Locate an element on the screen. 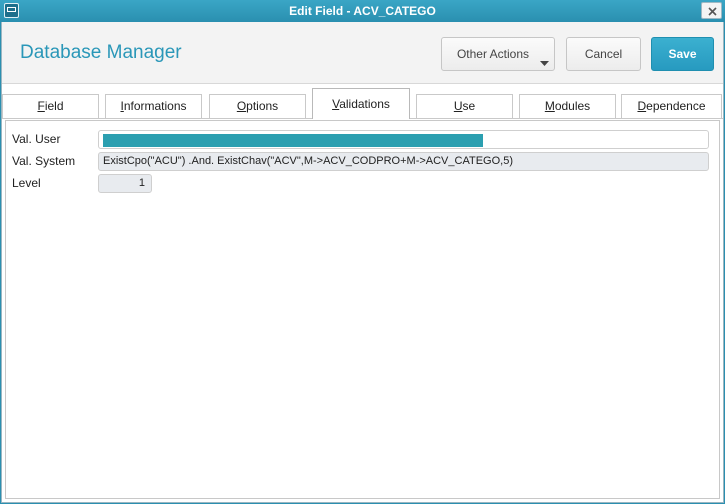  close-icon is located at coordinates (712, 11).